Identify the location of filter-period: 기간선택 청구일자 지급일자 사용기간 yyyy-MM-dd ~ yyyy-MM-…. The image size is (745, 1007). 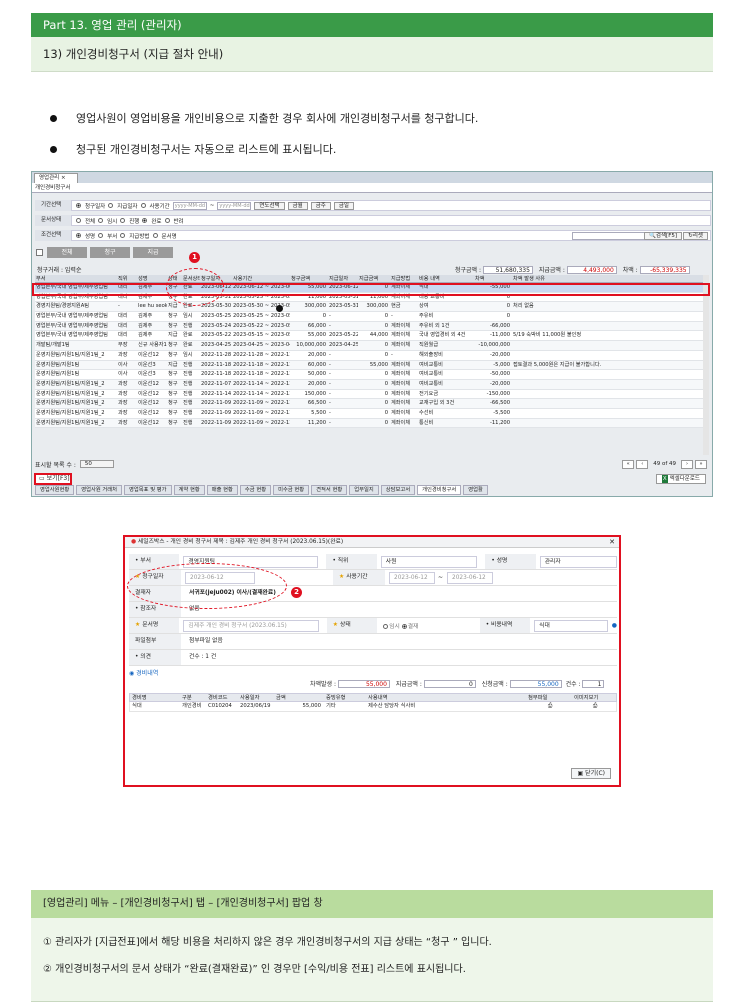
(373, 205).